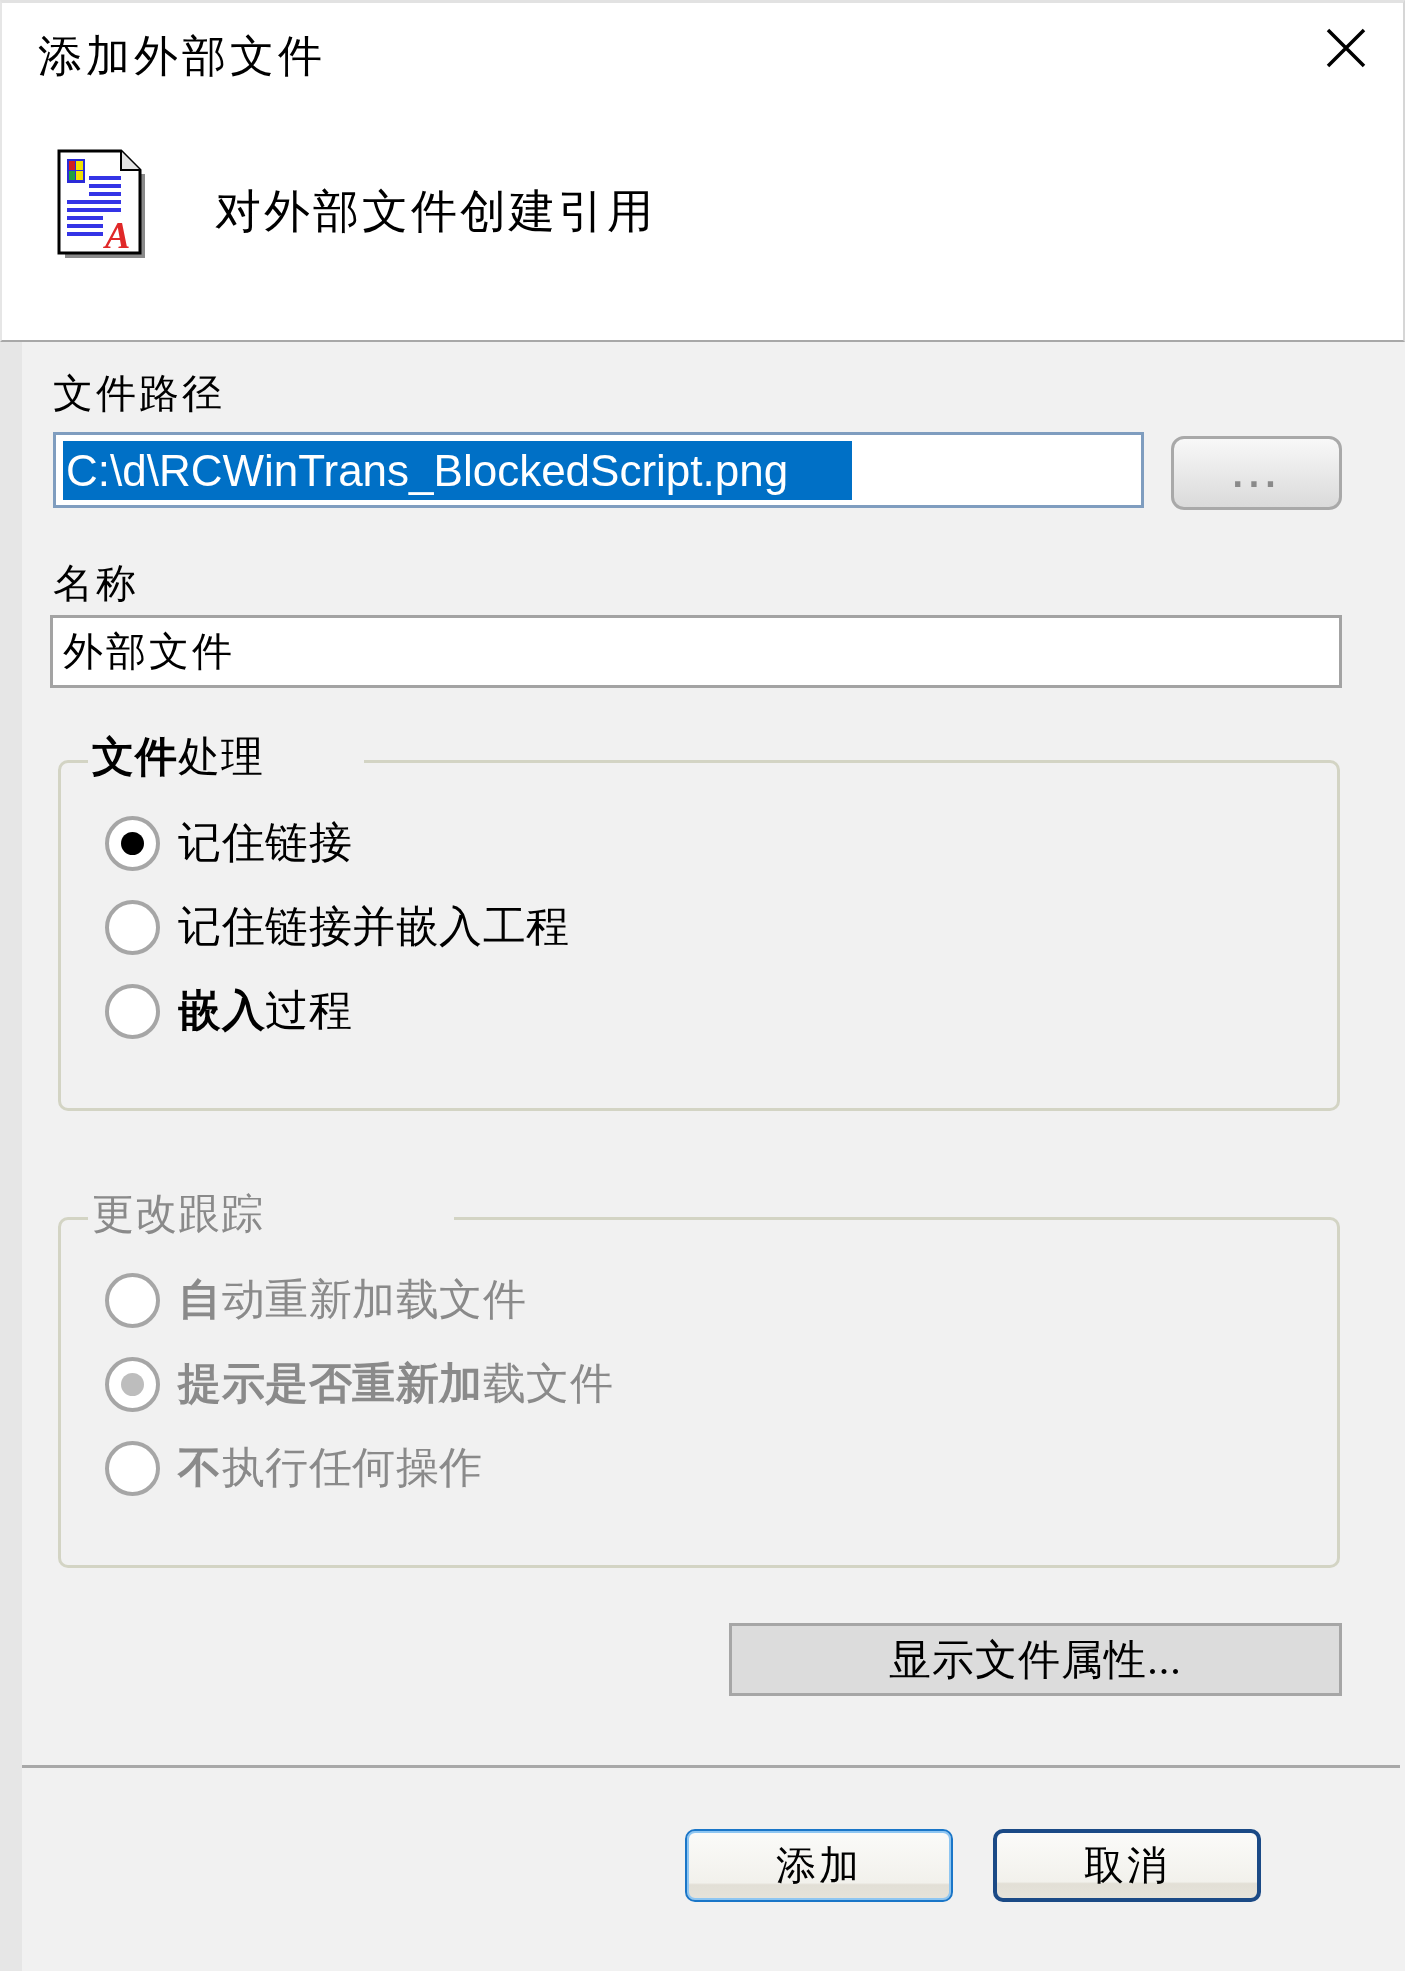 The image size is (1405, 1971). I want to click on close-icon, so click(1346, 47).